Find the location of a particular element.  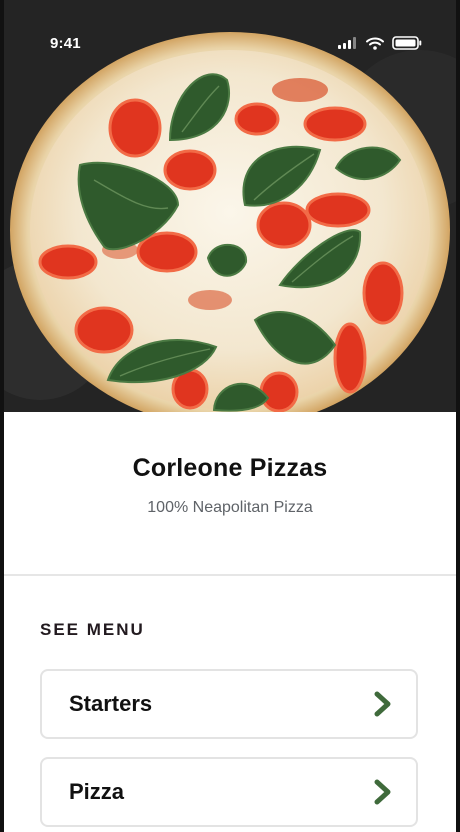

menu-item-label: Starters is located at coordinates (111, 703).